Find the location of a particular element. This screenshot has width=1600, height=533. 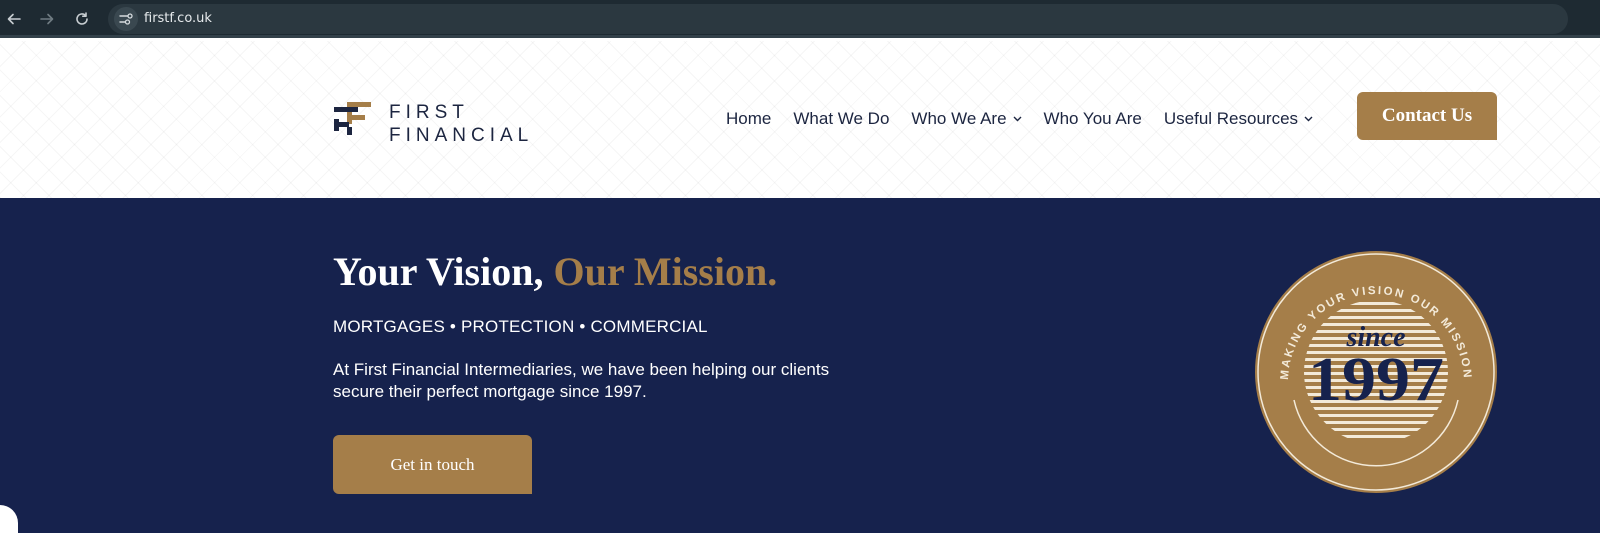

logo-mark-icon is located at coordinates (352, 118).